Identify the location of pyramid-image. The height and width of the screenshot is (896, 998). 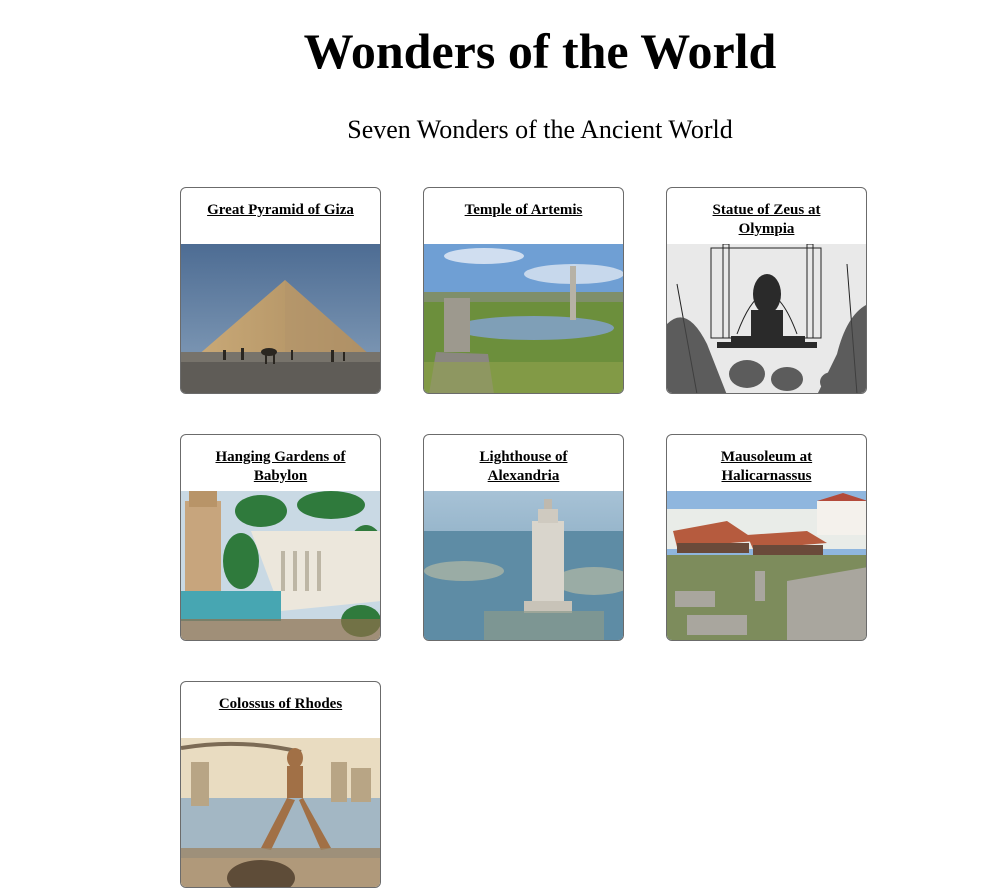
(280, 318).